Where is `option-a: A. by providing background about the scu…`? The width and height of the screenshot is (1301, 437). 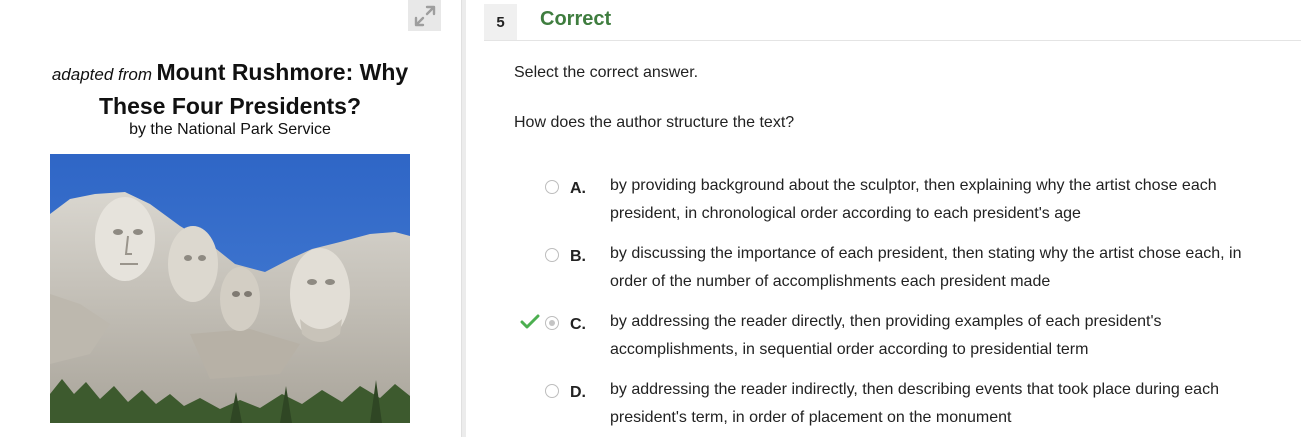
option-a: A. by providing background about the scu… is located at coordinates (899, 205).